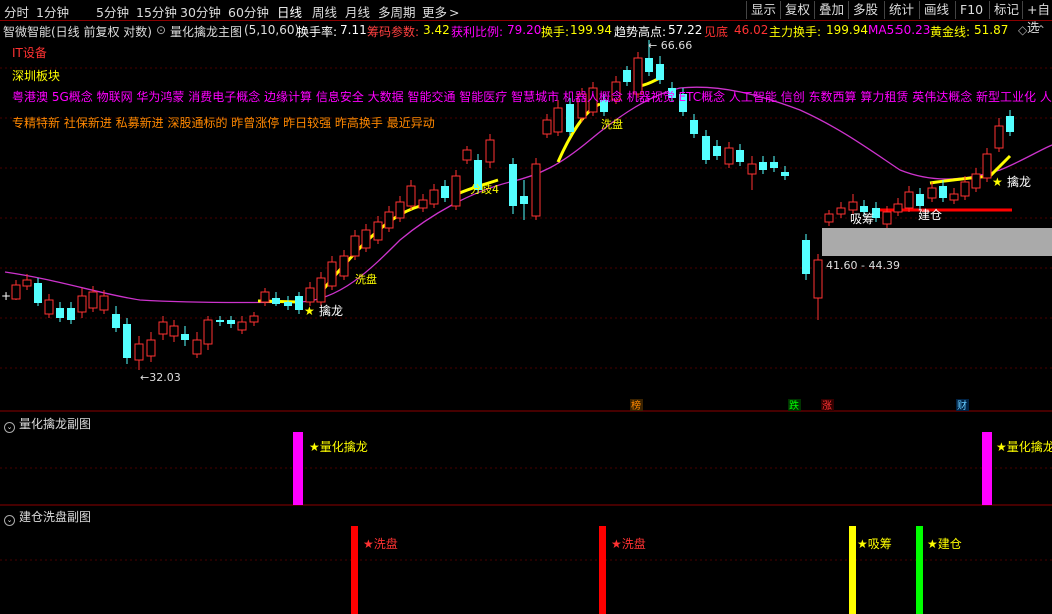 Image resolution: width=1052 pixels, height=614 pixels. What do you see at coordinates (862, 219) in the screenshot?
I see `signal-label: 吸筹` at bounding box center [862, 219].